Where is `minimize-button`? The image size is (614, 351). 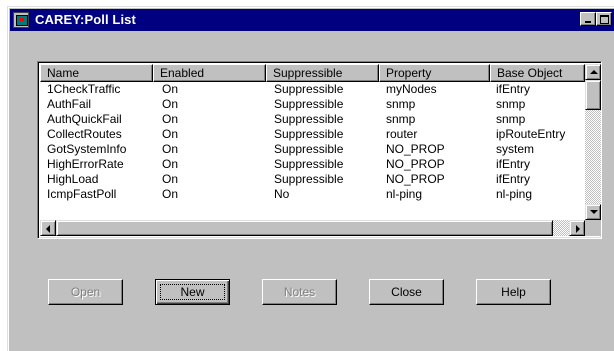 minimize-button is located at coordinates (588, 19).